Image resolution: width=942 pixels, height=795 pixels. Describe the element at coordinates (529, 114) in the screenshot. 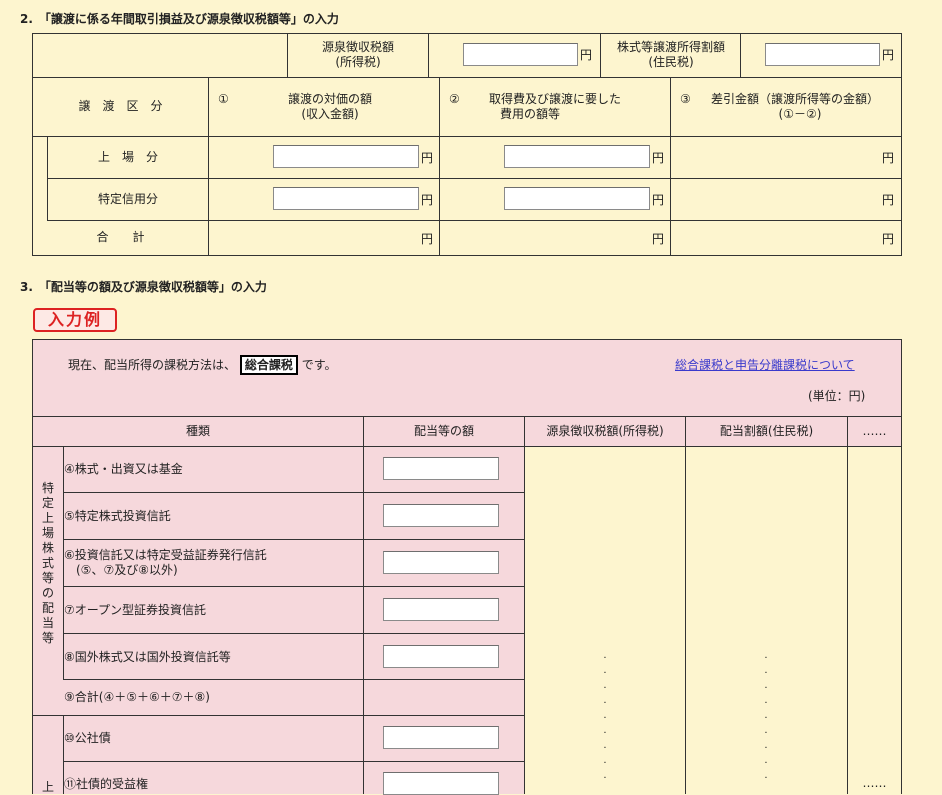

I see `col2-subheader: 費用の額等` at that location.